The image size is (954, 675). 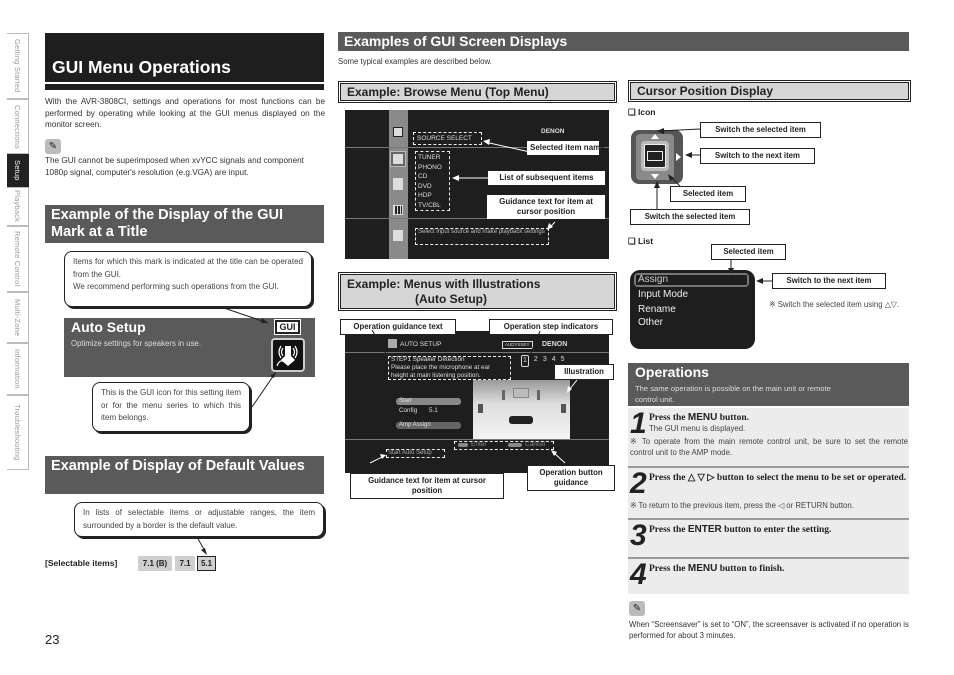 What do you see at coordinates (287, 327) in the screenshot?
I see `gui-badge: GUI` at bounding box center [287, 327].